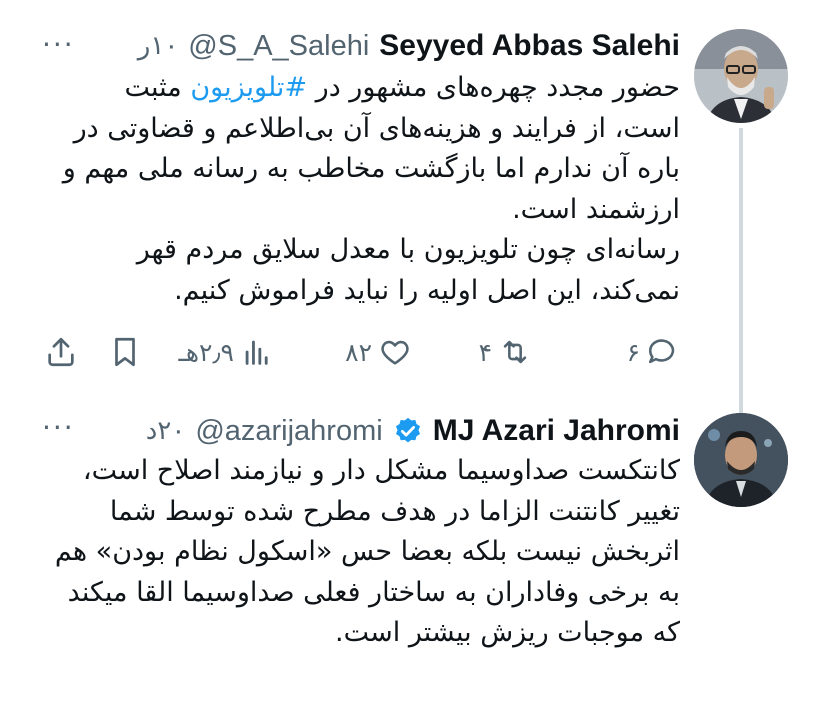 The image size is (828, 711). I want to click on like-count: ۸۲, so click(358, 352).